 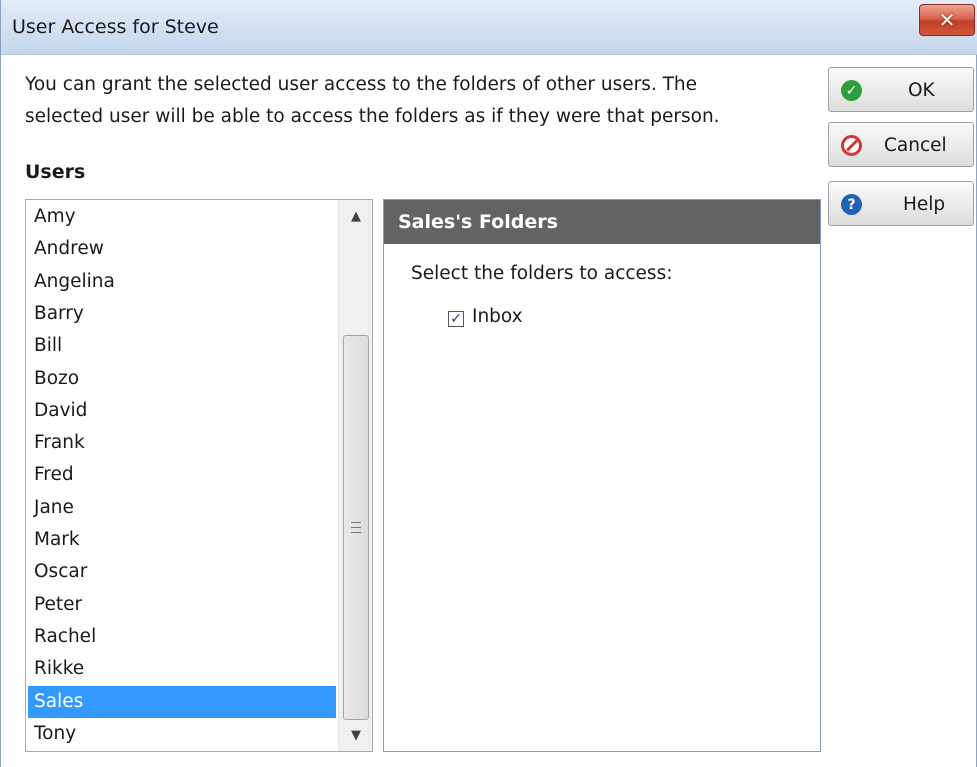 I want to click on user-list-item: Peter, so click(x=182, y=605).